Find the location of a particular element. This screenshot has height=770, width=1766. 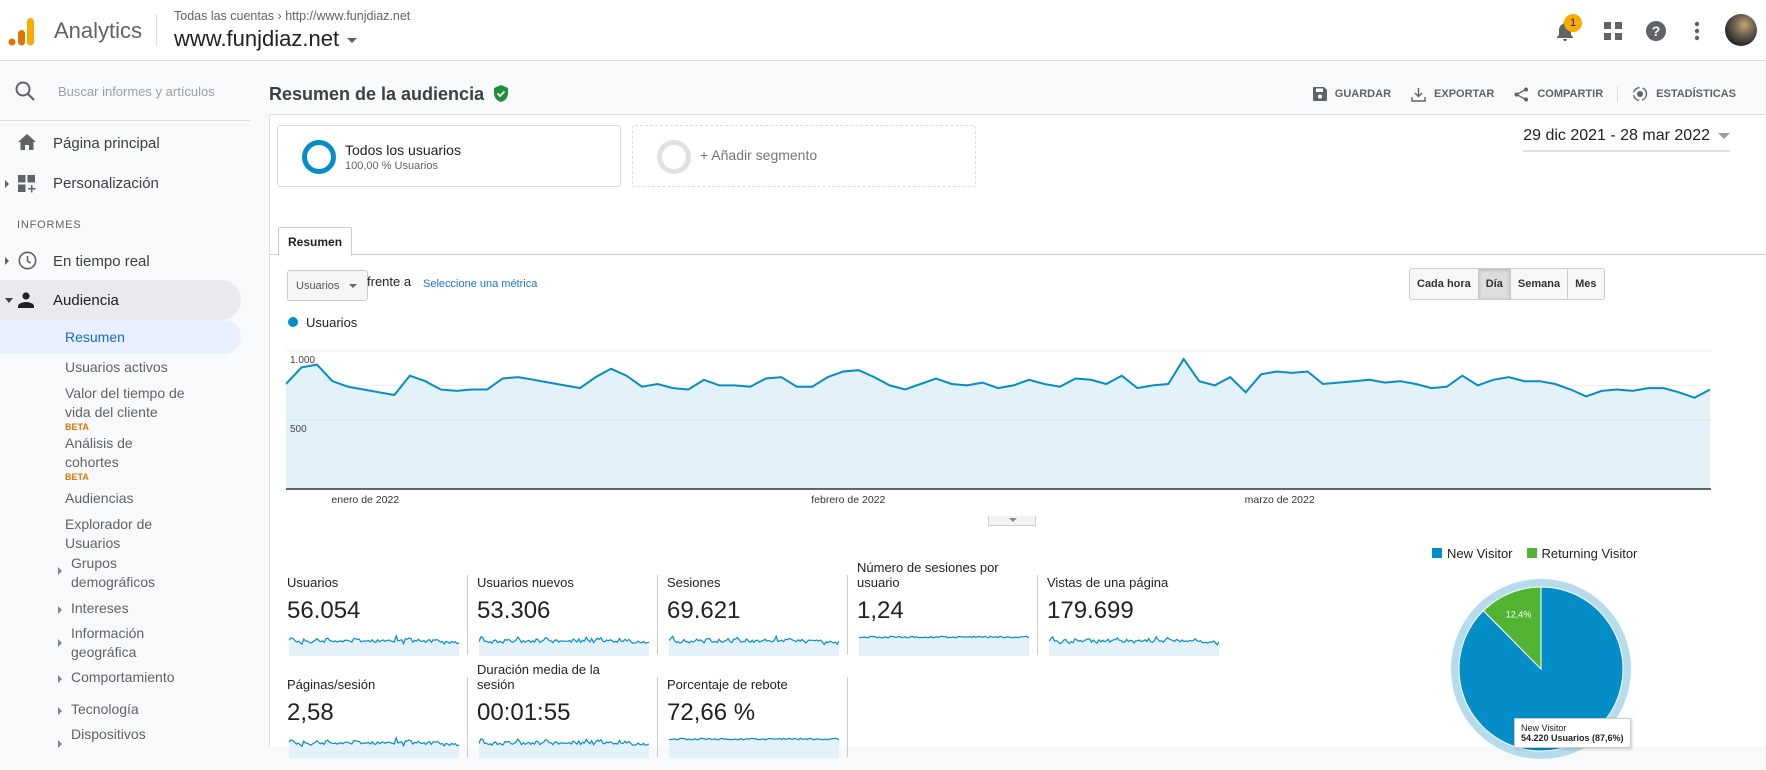

sidebar-subitem-active-users: Usuarios activos is located at coordinates (116, 367).